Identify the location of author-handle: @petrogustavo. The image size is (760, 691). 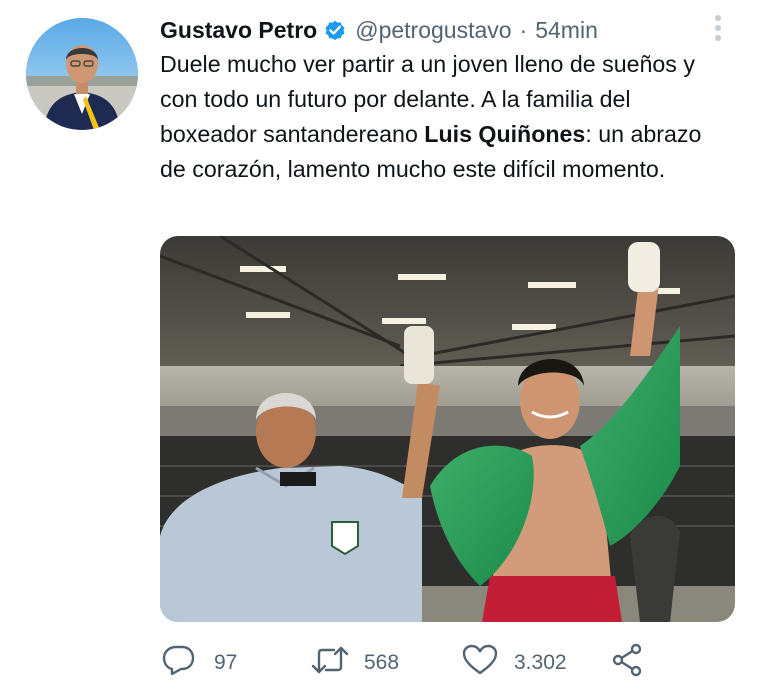
(433, 30).